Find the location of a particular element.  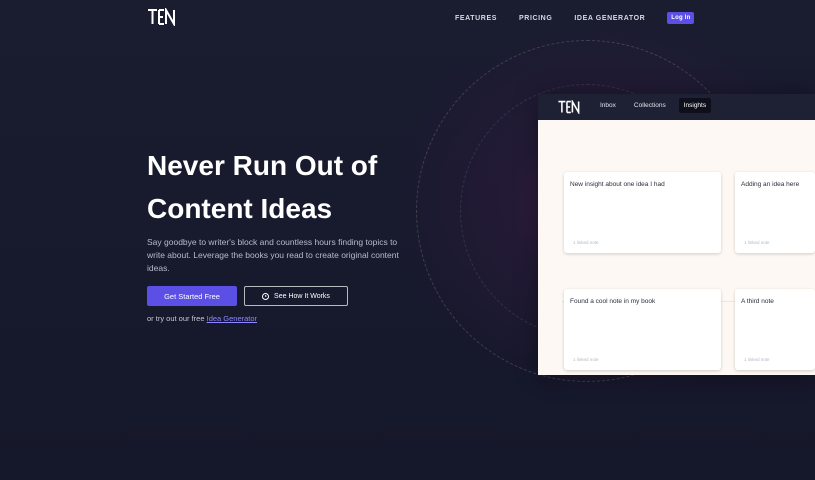

note-card: Adding an idea here 1 linked note is located at coordinates (775, 212).